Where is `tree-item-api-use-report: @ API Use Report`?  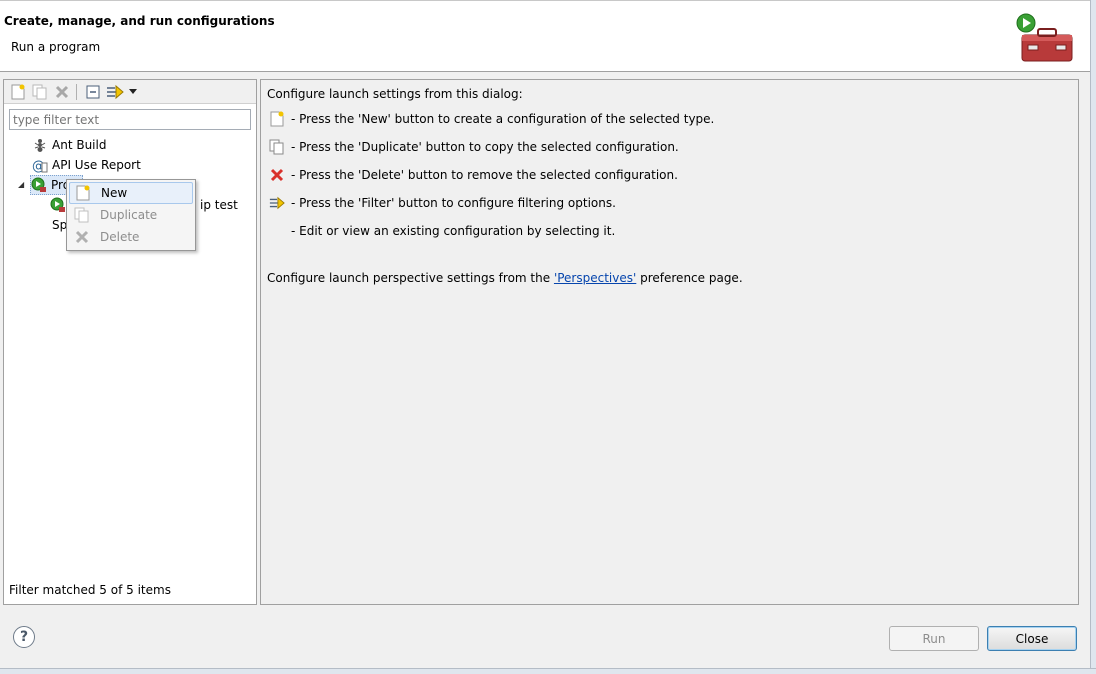 tree-item-api-use-report: @ API Use Report is located at coordinates (86, 165).